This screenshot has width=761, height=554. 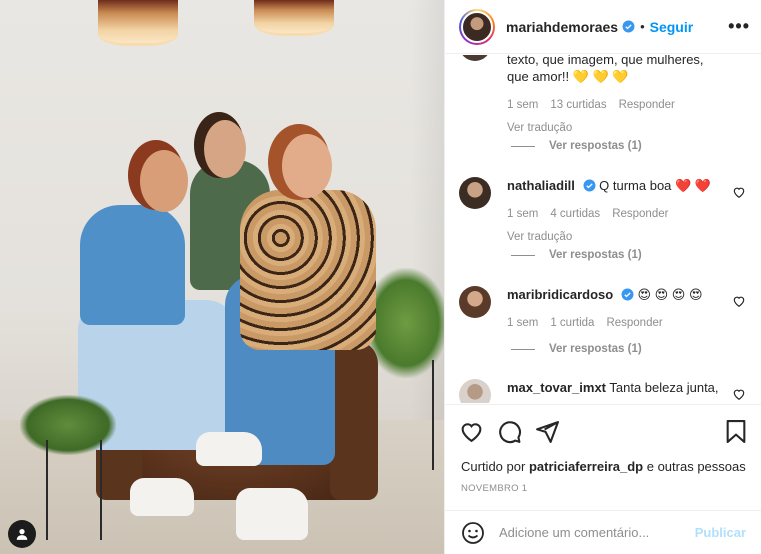 What do you see at coordinates (556, 387) in the screenshot?
I see `comment-username: max_tovar_imxt` at bounding box center [556, 387].